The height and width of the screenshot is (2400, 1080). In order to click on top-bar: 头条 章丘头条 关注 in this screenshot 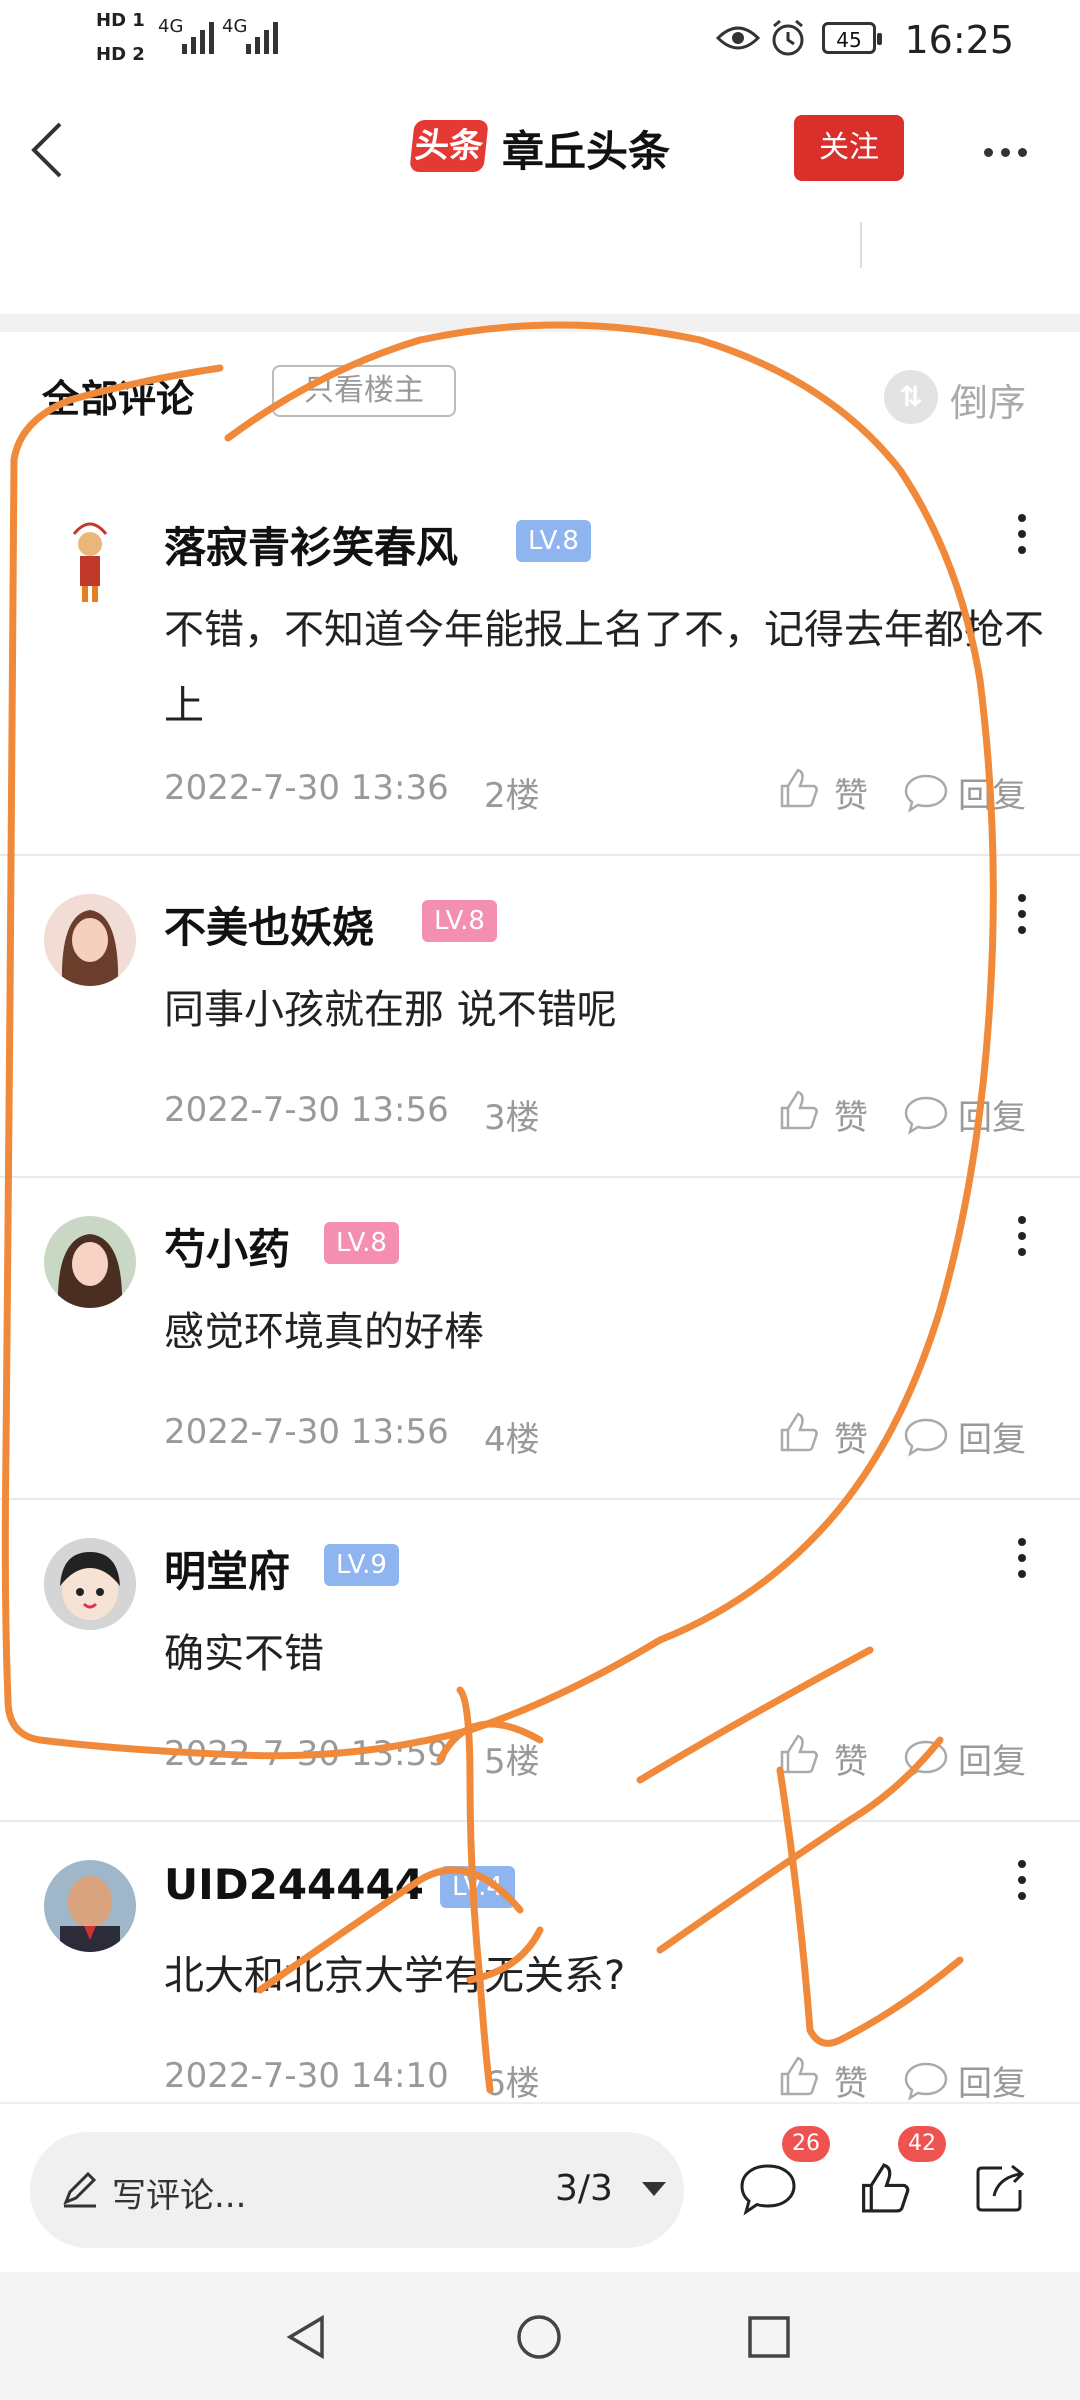, I will do `click(540, 150)`.